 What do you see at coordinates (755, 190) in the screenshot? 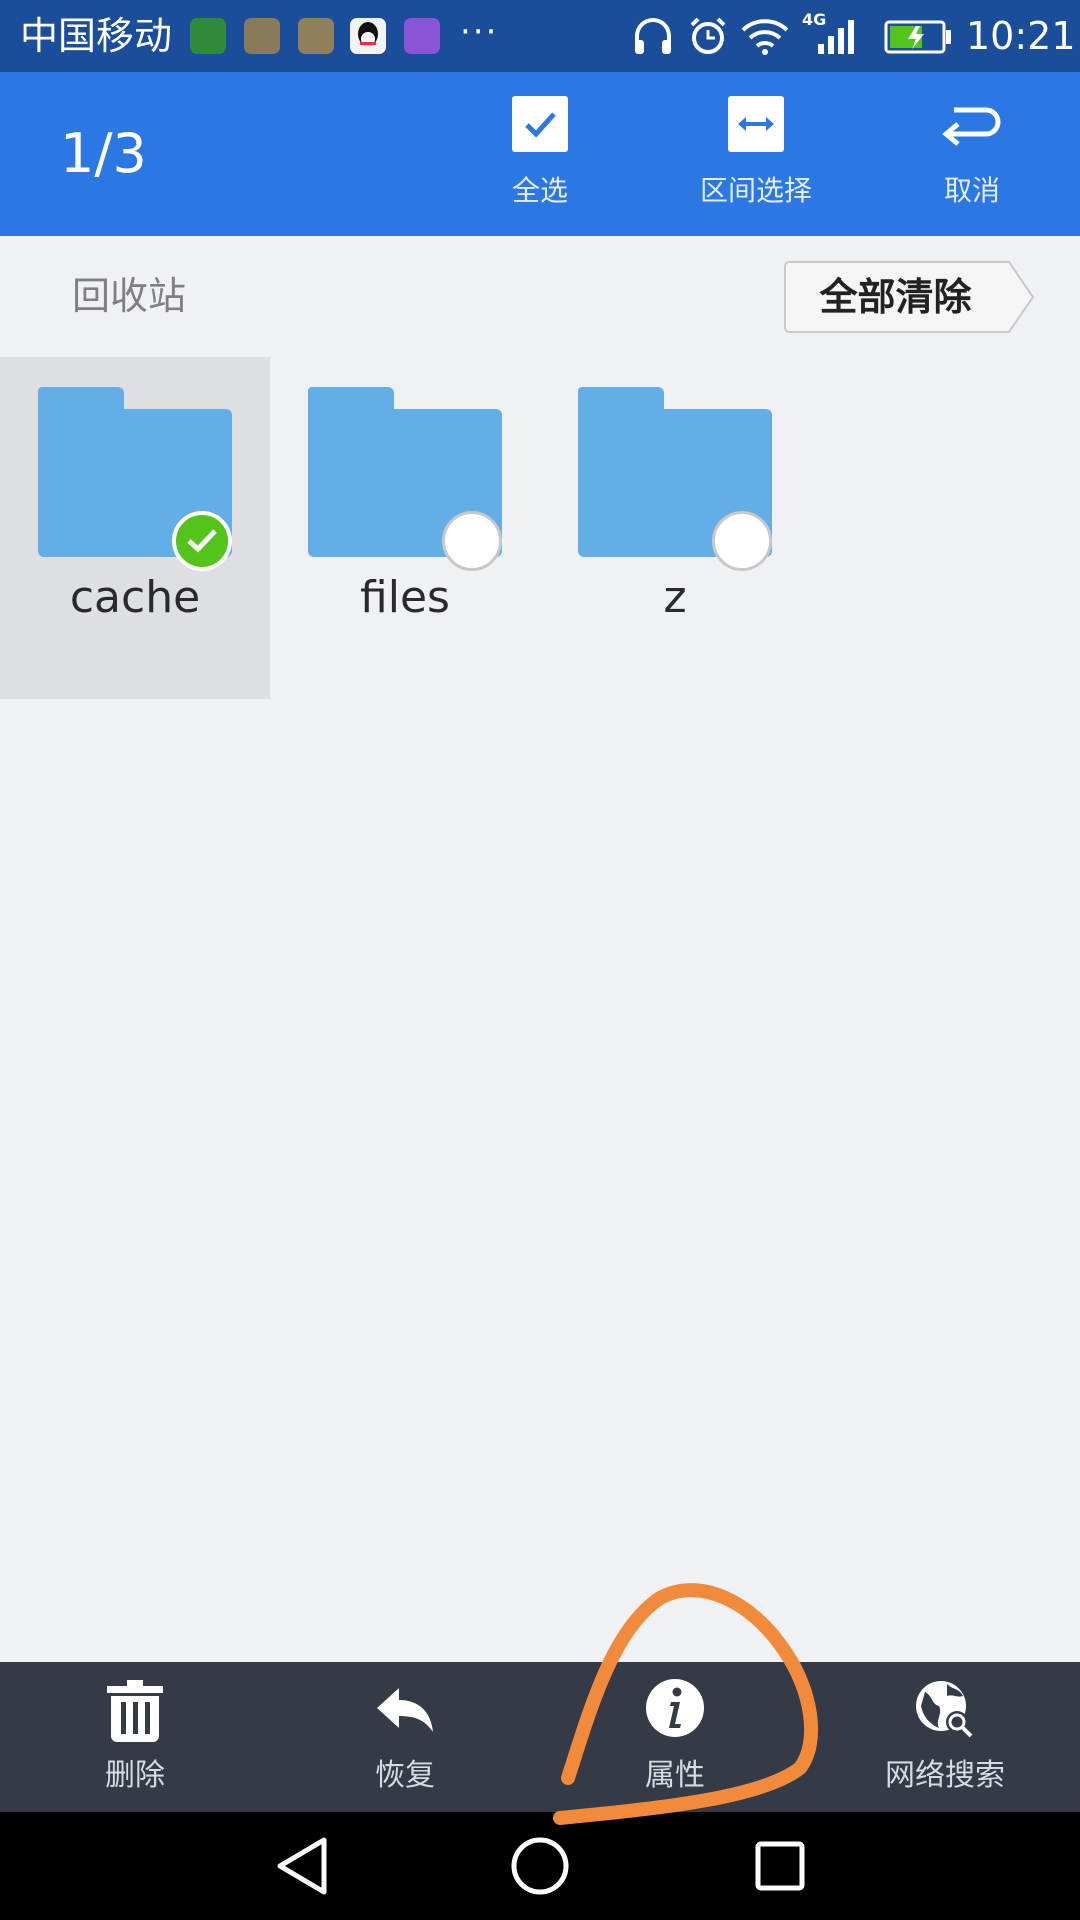
I see `range-select-label: 区间选择` at bounding box center [755, 190].